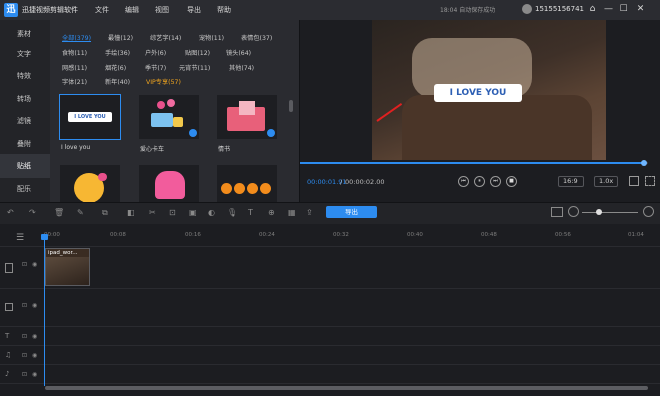  Describe the element at coordinates (640, 9) in the screenshot. I see `close-button: ✕` at that location.